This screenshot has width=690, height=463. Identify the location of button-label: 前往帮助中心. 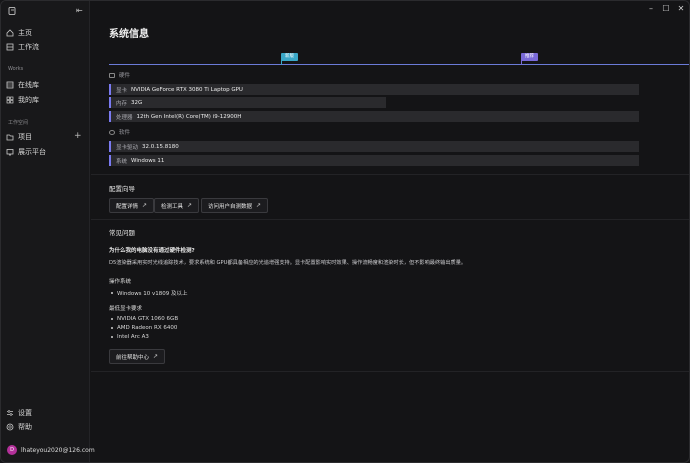
(133, 357).